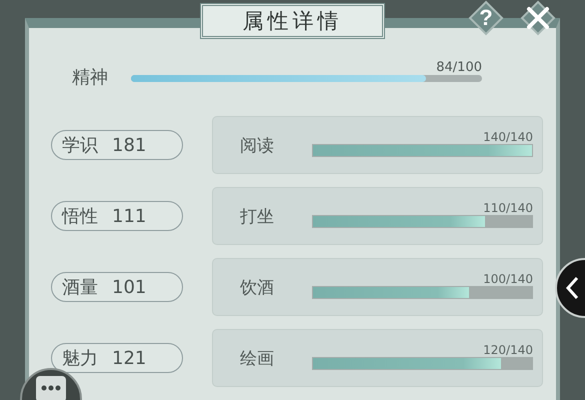 The width and height of the screenshot is (585, 400). Describe the element at coordinates (572, 288) in the screenshot. I see `chevron-icon` at that location.